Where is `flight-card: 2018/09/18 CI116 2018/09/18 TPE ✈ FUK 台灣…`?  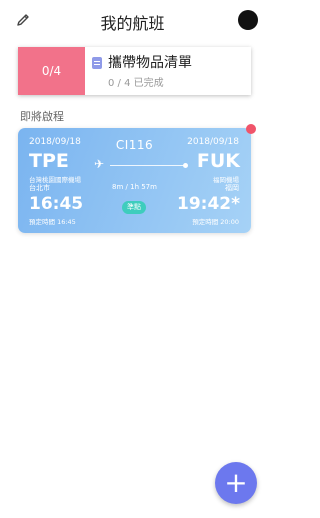 flight-card: 2018/09/18 CI116 2018/09/18 TPE ✈ FUK 台灣… is located at coordinates (134, 180).